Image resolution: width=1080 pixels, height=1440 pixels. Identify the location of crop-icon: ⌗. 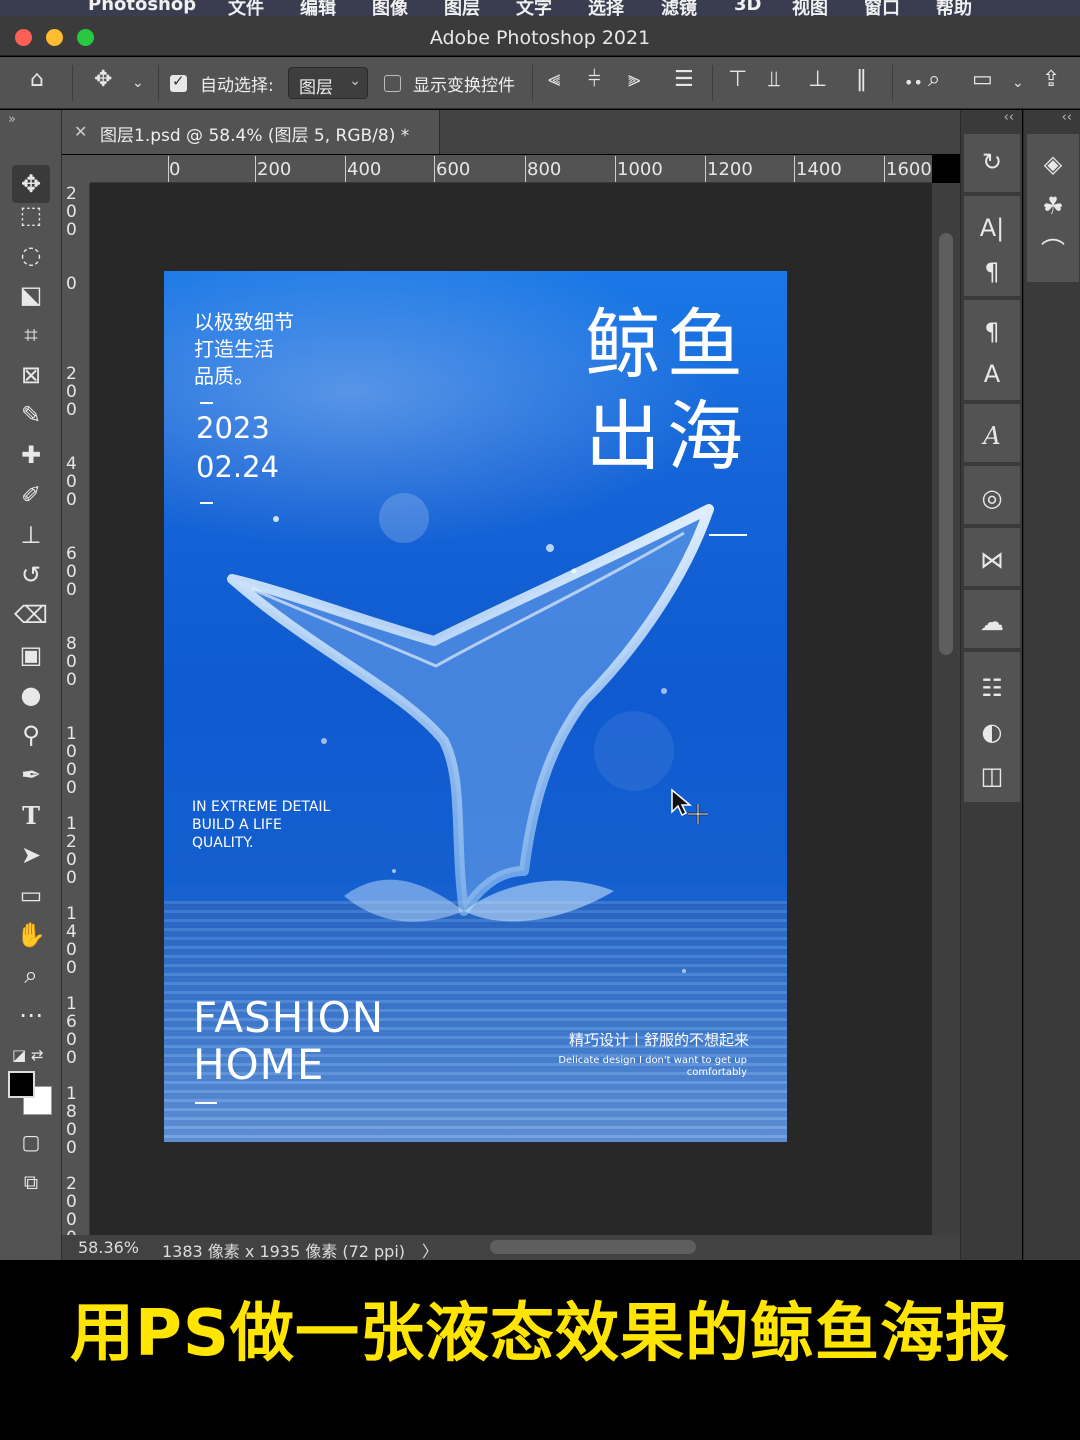
(31, 335).